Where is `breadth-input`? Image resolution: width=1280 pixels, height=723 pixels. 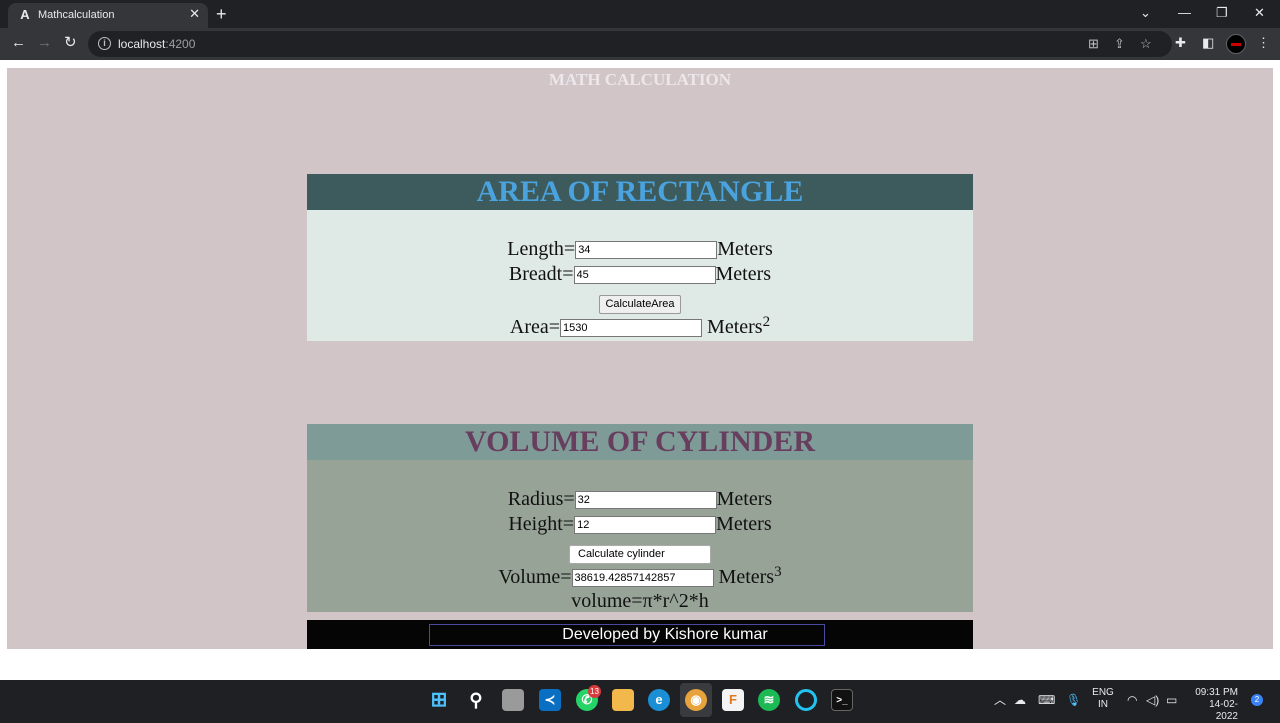
breadth-input is located at coordinates (644, 275).